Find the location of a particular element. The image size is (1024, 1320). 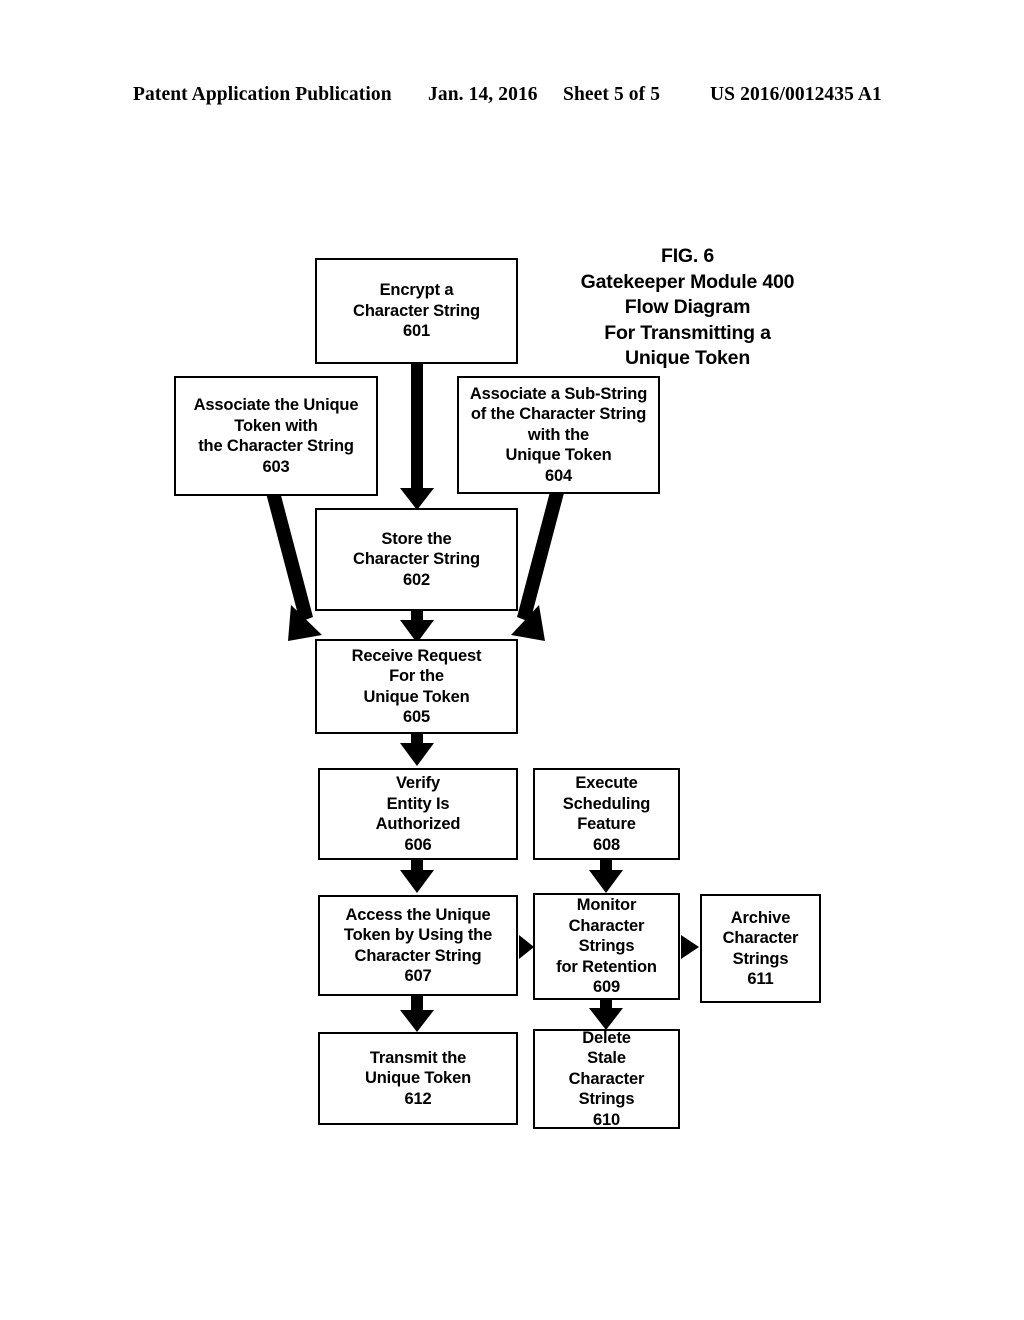

box-608-line-3: Feature is located at coordinates (606, 824).